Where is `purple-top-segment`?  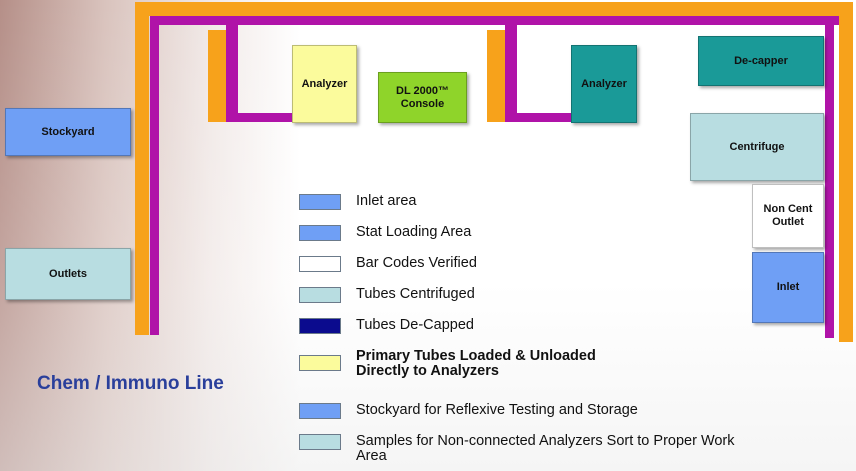
purple-top-segment is located at coordinates (494, 20).